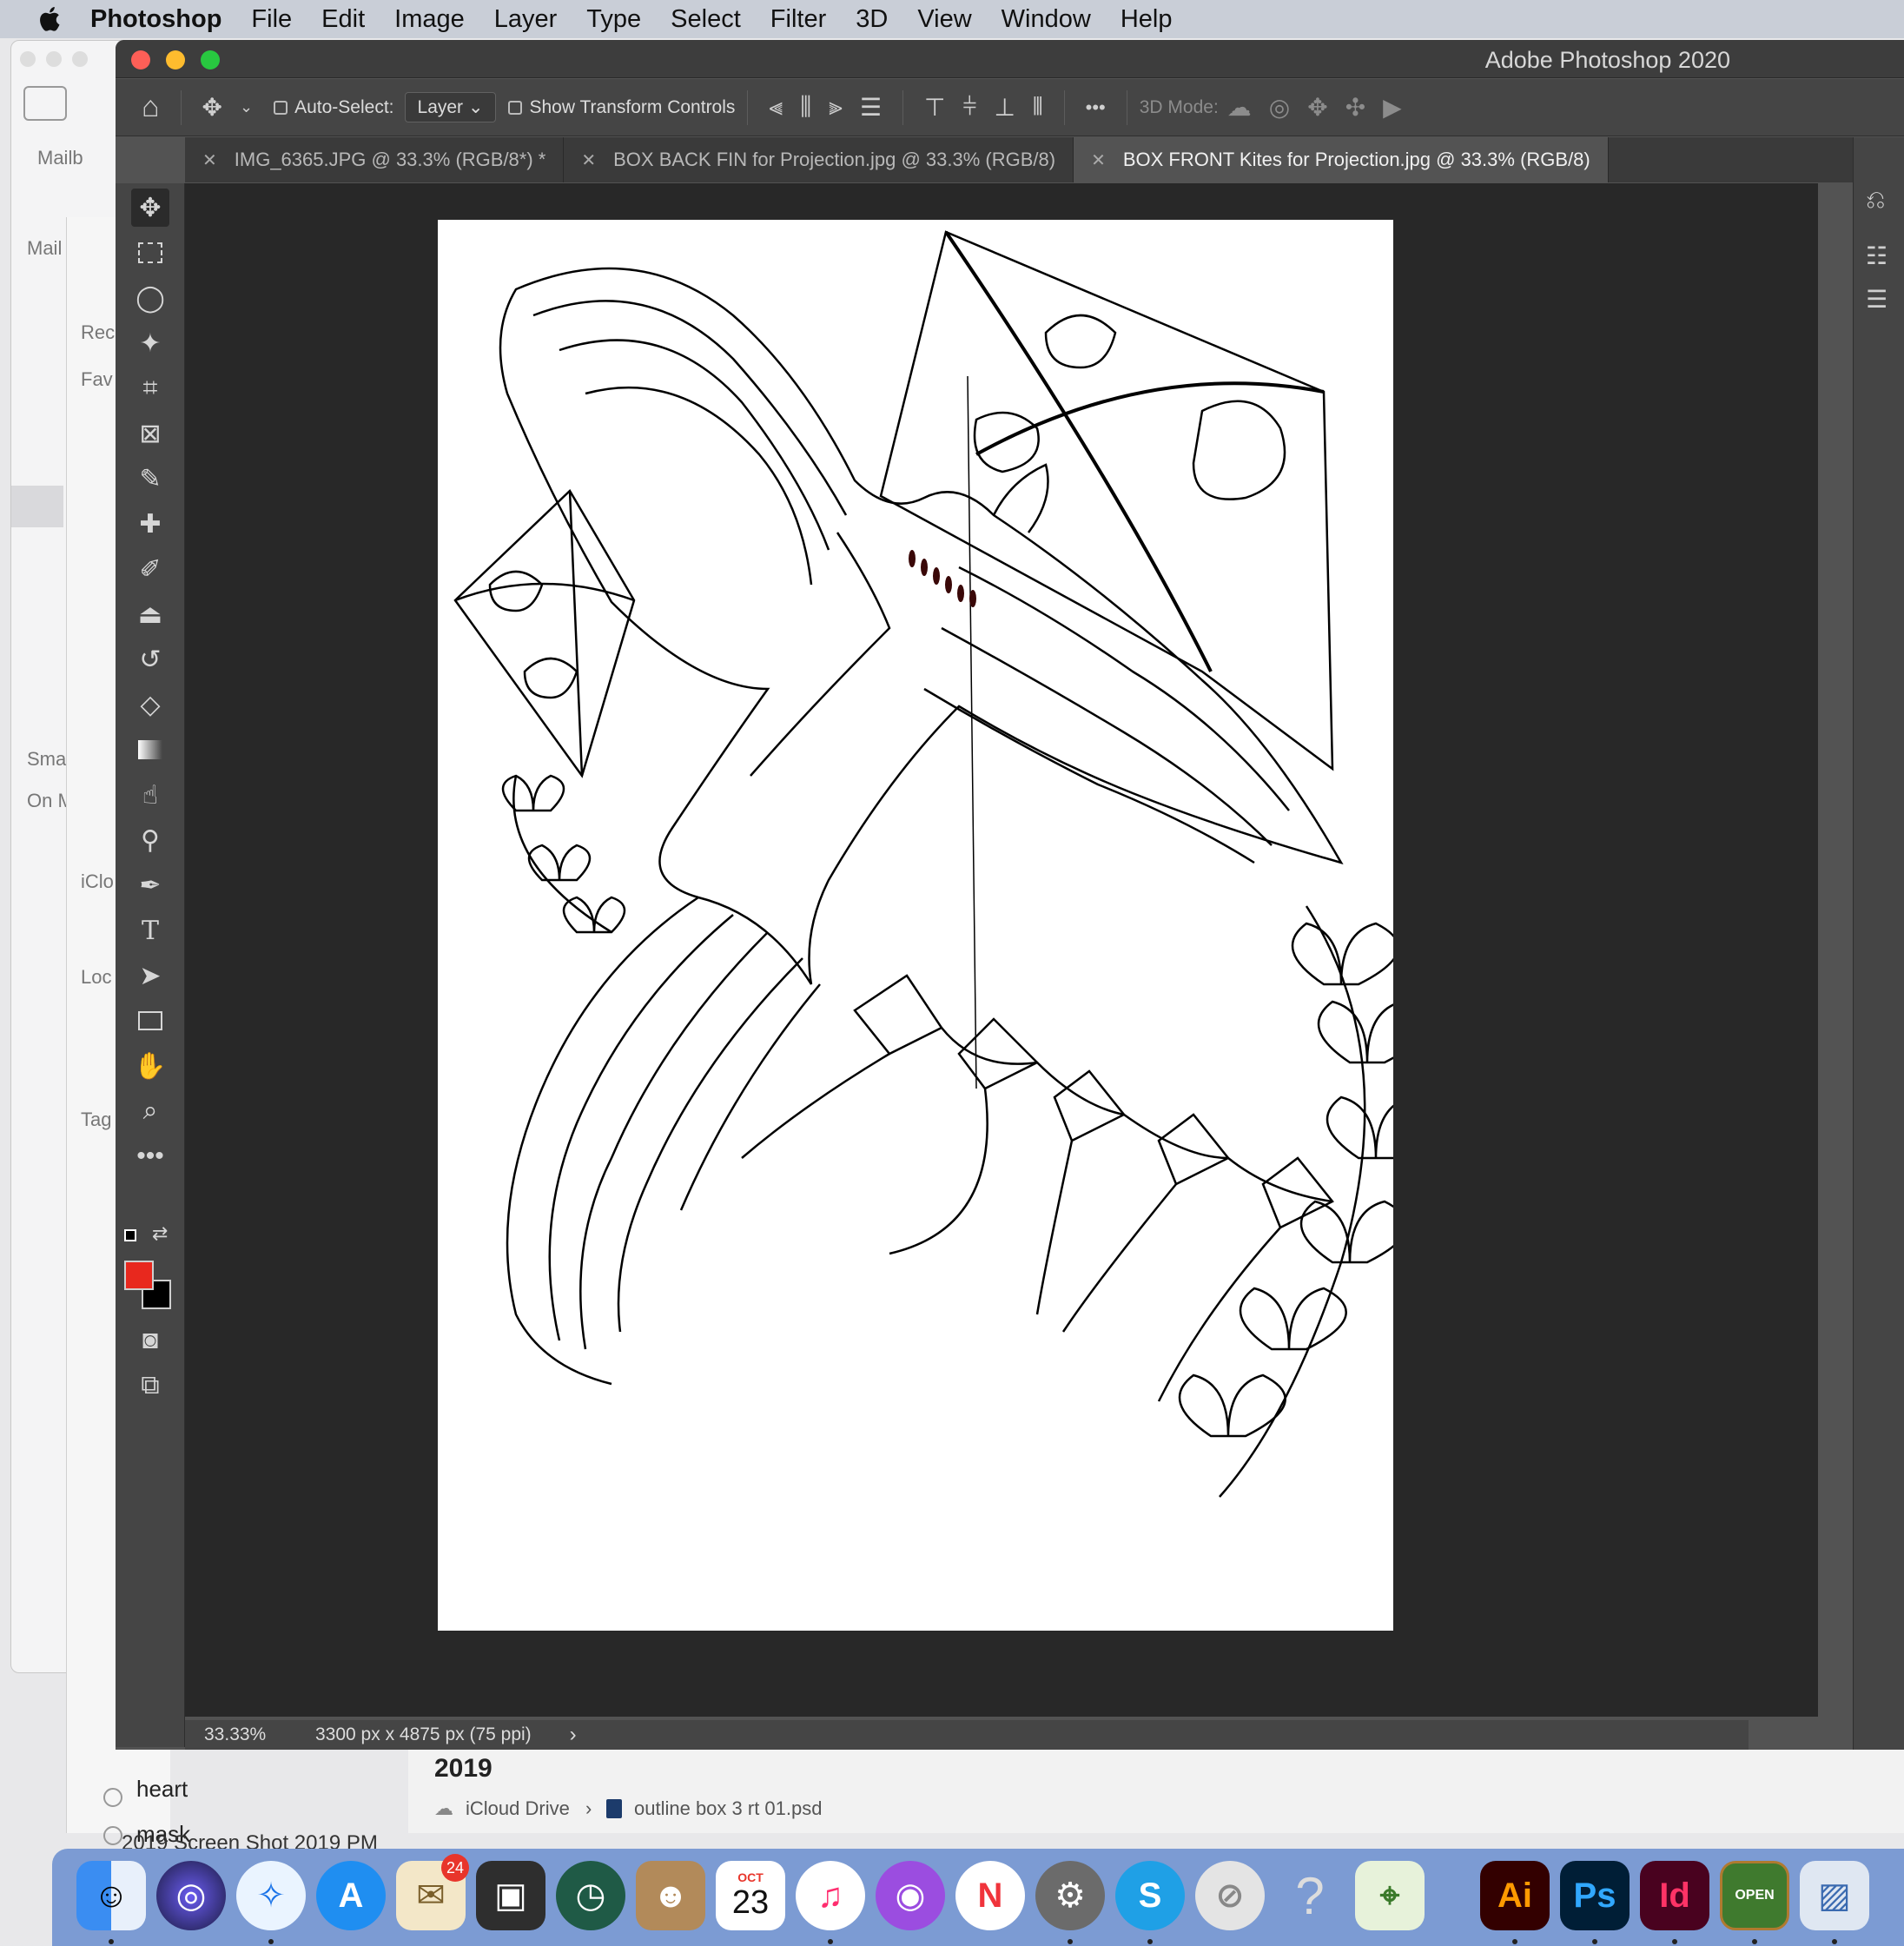 The width and height of the screenshot is (1904, 1946). I want to click on history-brush-tool: ↺, so click(150, 659).